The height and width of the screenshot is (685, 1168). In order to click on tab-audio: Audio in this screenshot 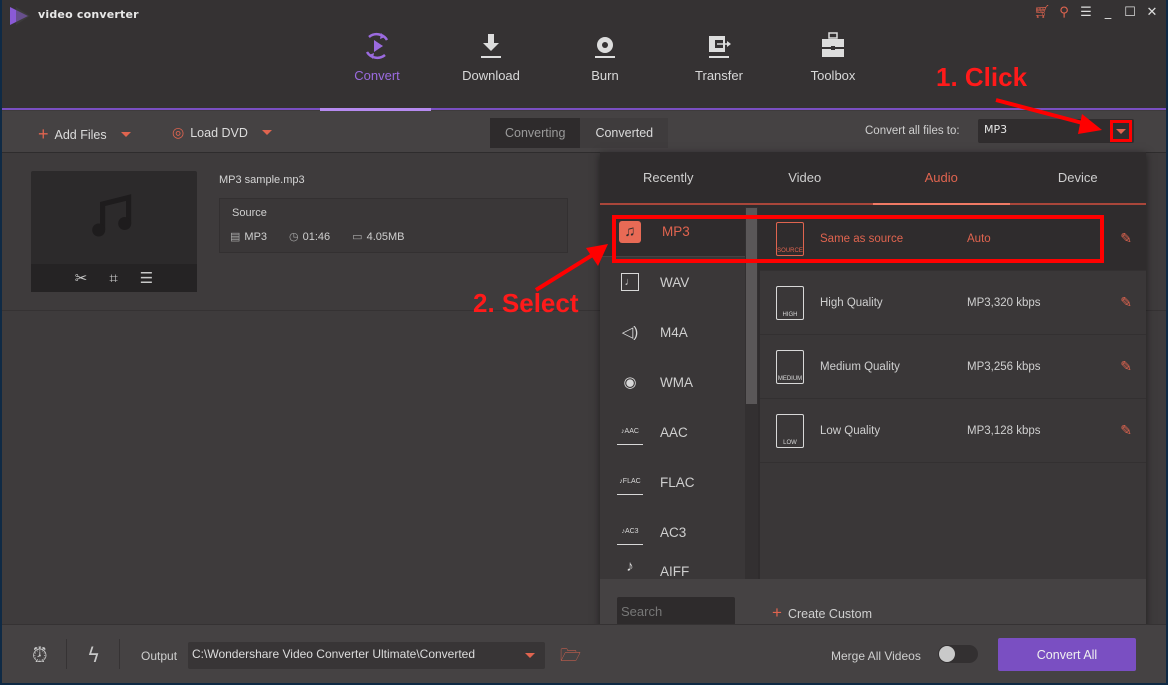, I will do `click(941, 178)`.